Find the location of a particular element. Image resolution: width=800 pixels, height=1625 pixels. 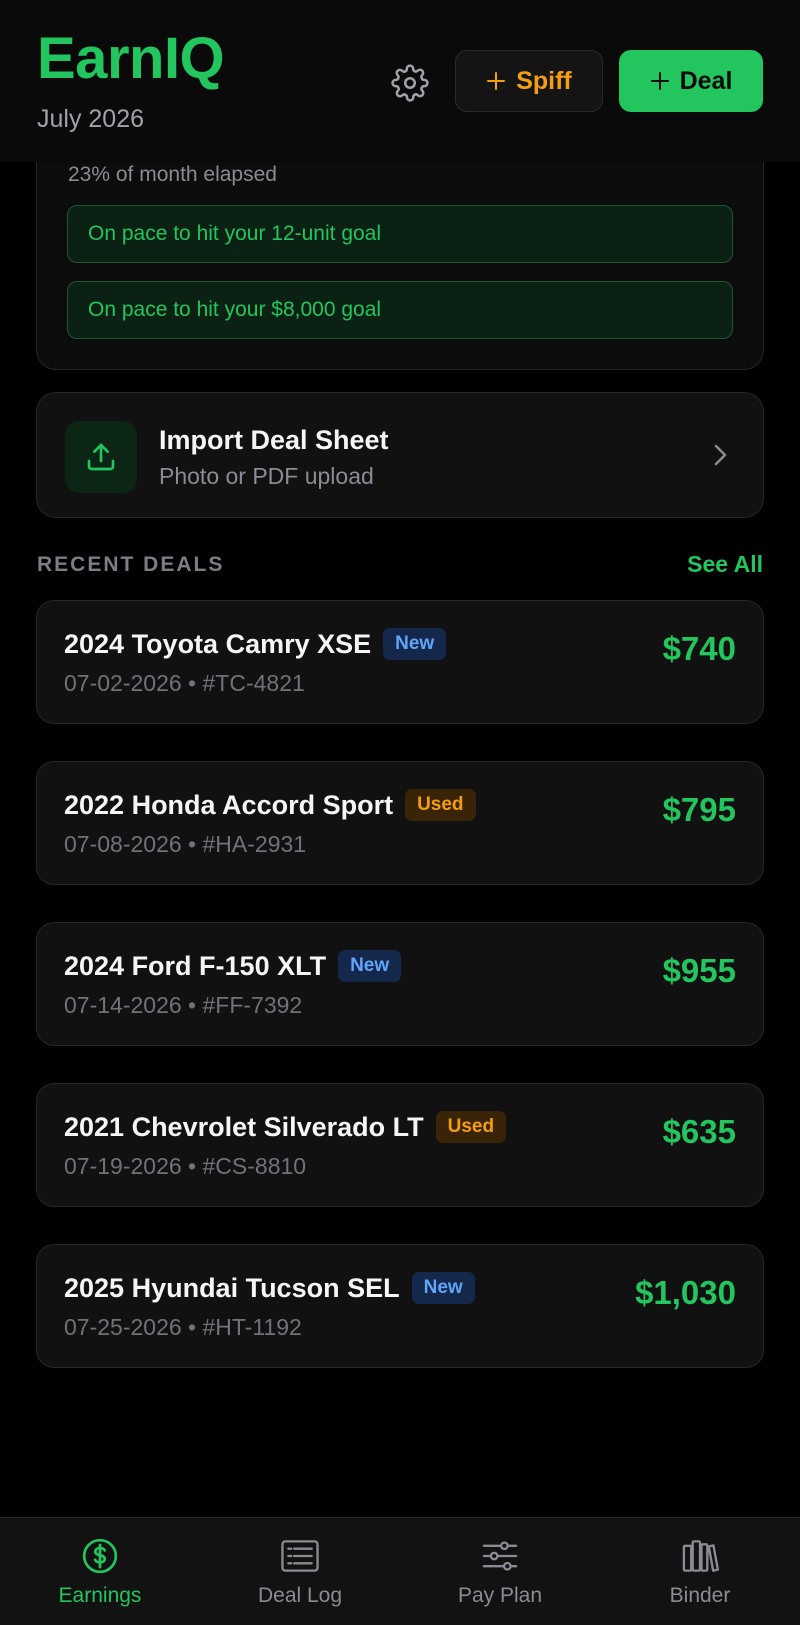

settings-button is located at coordinates (410, 83).